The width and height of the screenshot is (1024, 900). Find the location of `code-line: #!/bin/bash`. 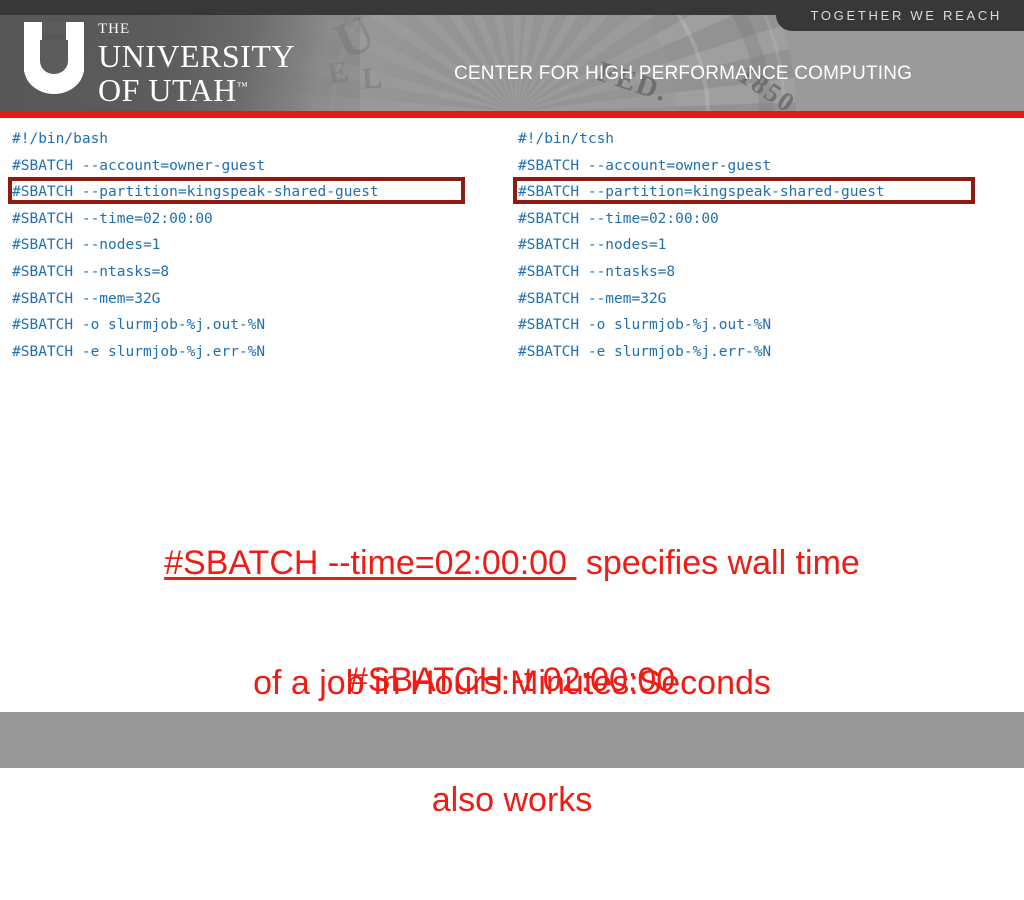

code-line: #!/bin/bash is located at coordinates (60, 139).